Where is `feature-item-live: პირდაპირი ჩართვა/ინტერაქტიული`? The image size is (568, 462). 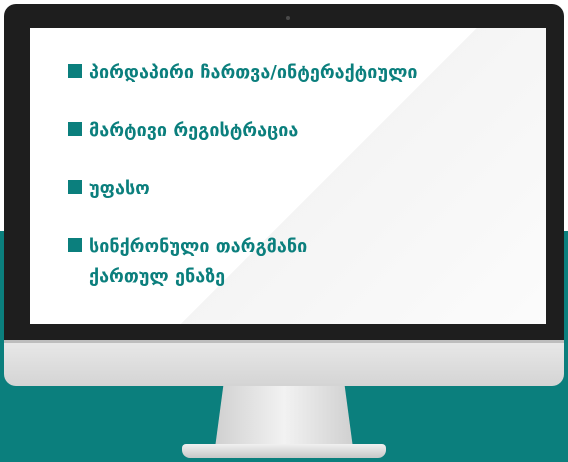 feature-item-live: პირდაპირი ჩართვა/ინტერაქტიული is located at coordinates (293, 73).